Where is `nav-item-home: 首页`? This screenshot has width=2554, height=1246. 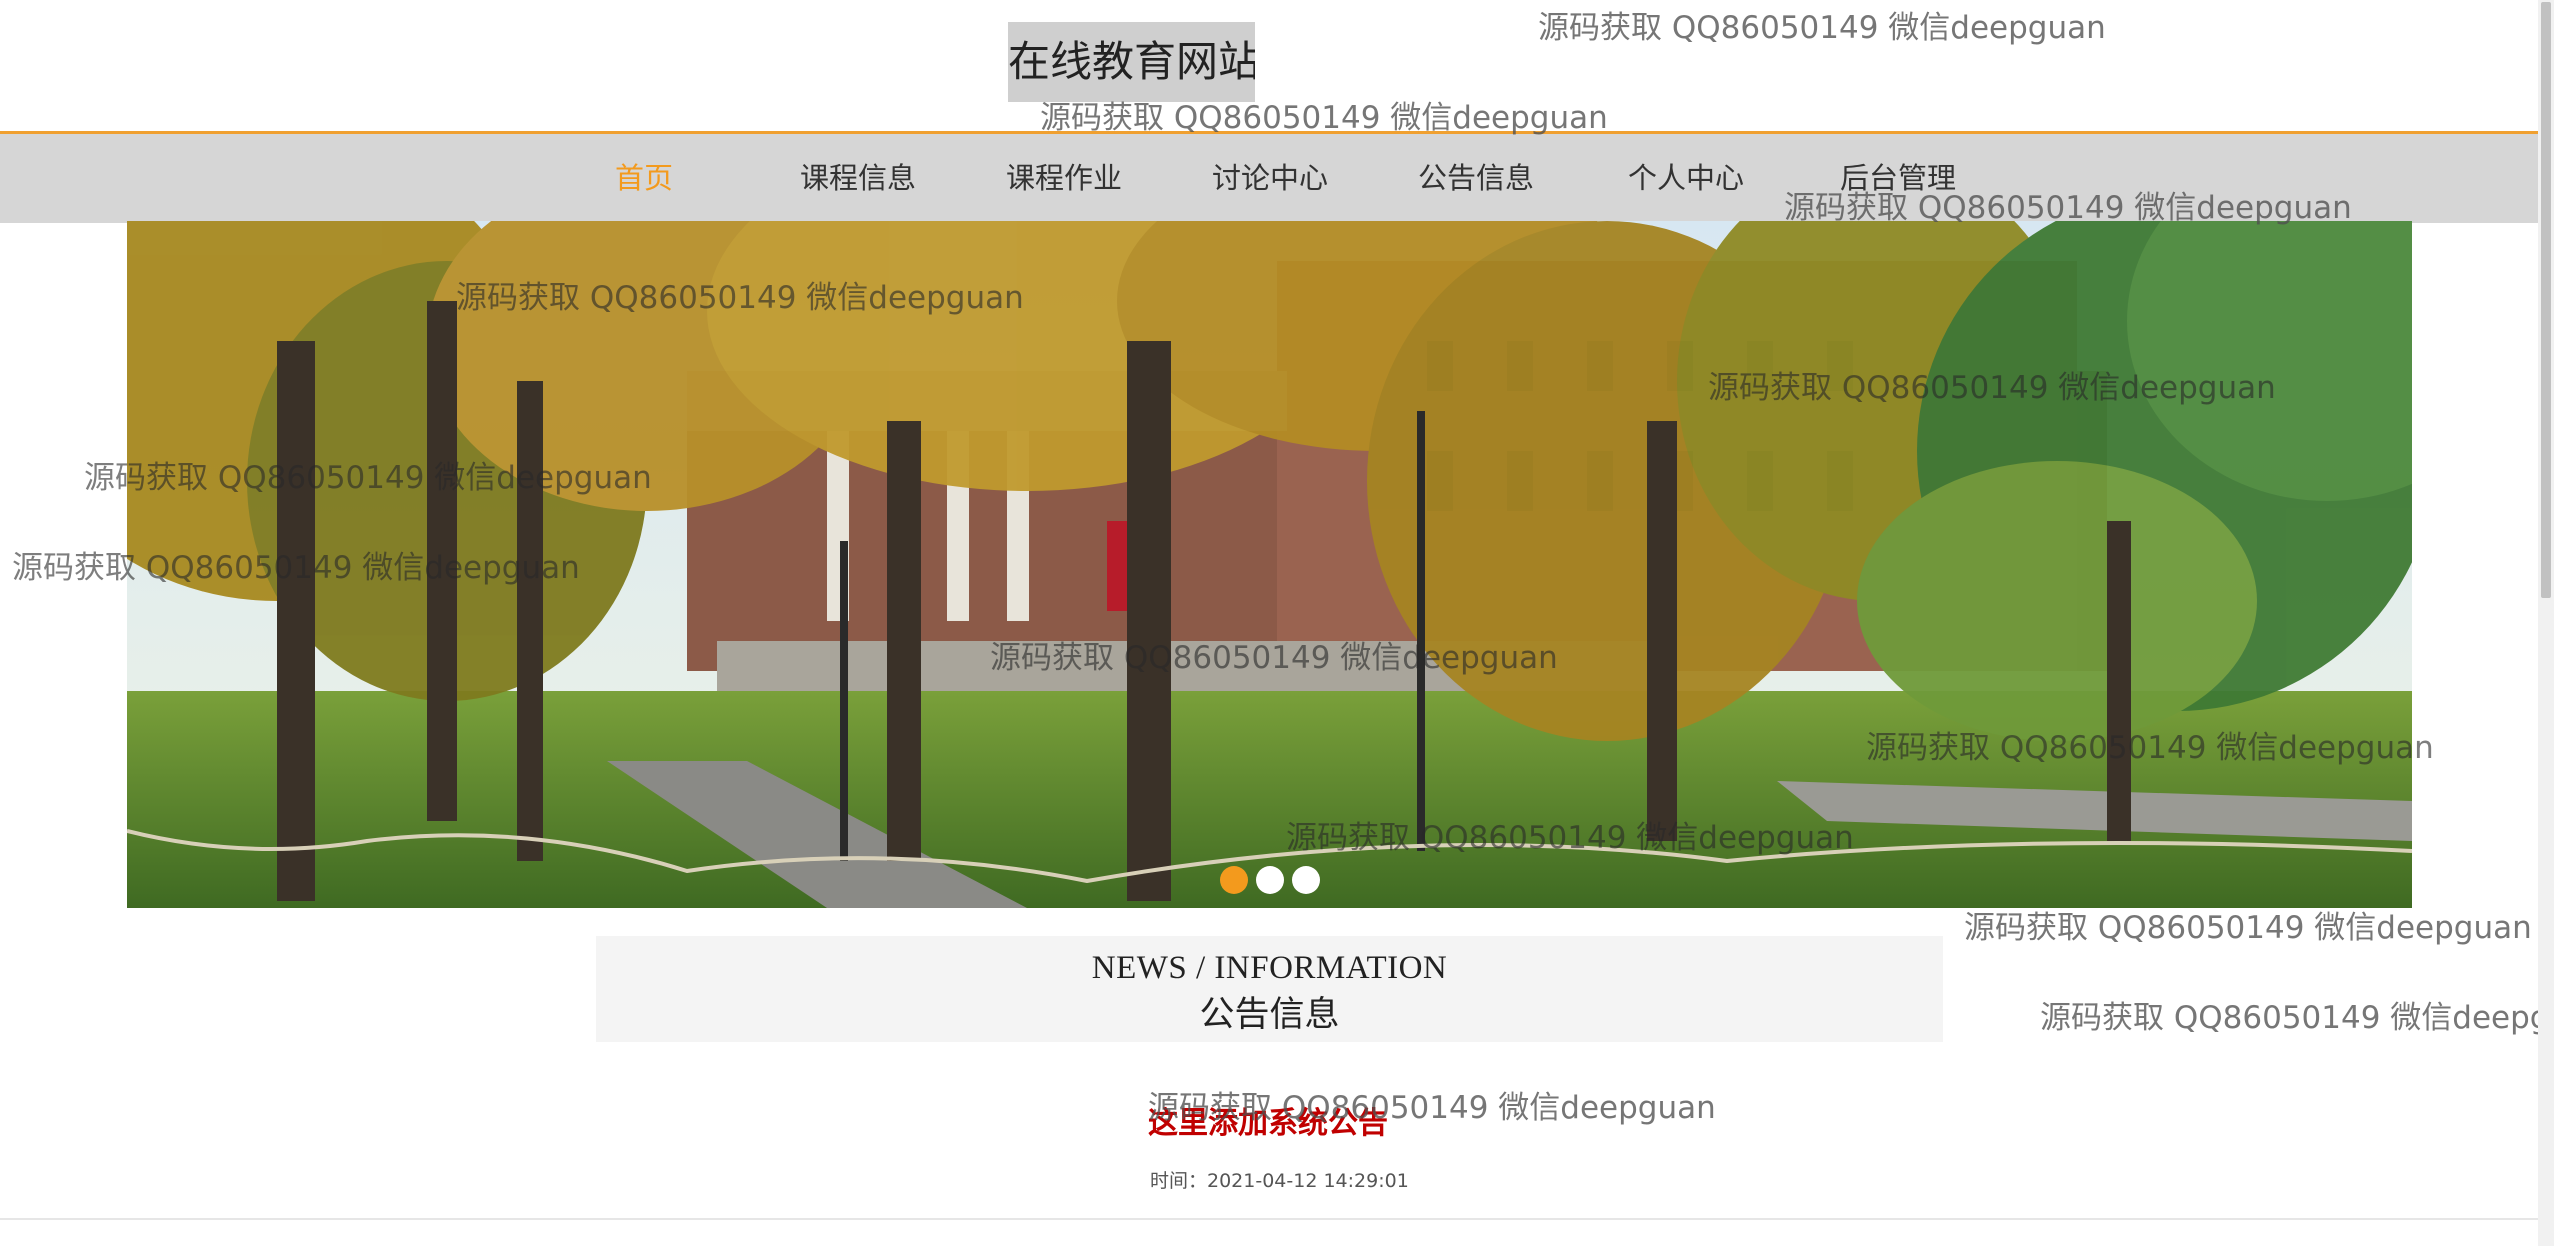 nav-item-home: 首页 is located at coordinates (644, 178).